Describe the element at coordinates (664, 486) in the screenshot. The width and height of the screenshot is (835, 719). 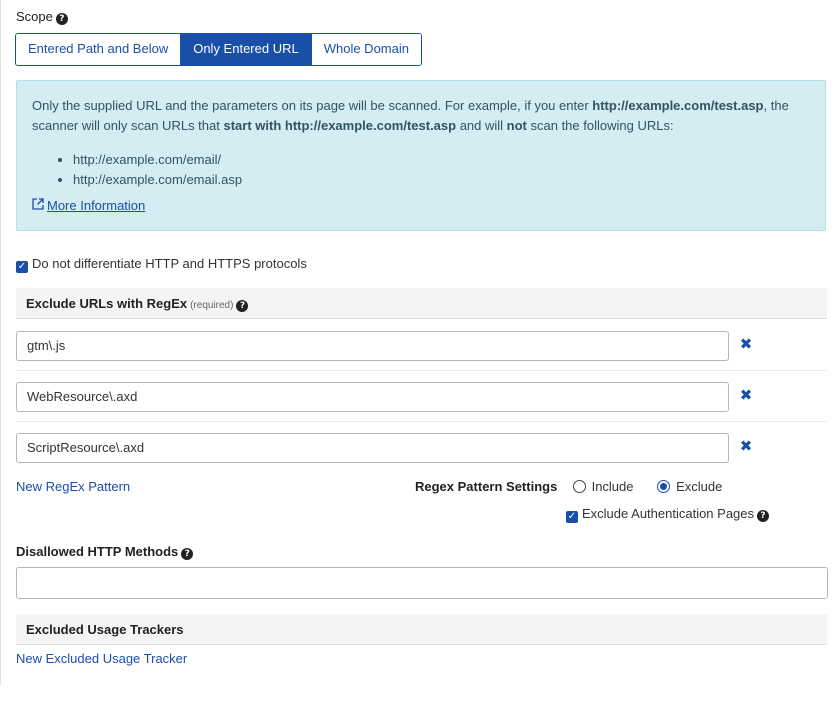
I see `exclude-radio` at that location.